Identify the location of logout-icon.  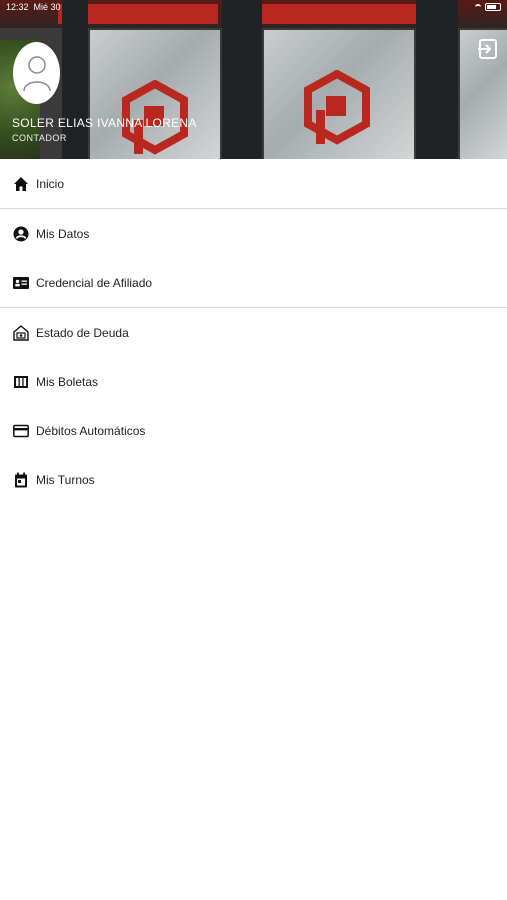
(487, 49).